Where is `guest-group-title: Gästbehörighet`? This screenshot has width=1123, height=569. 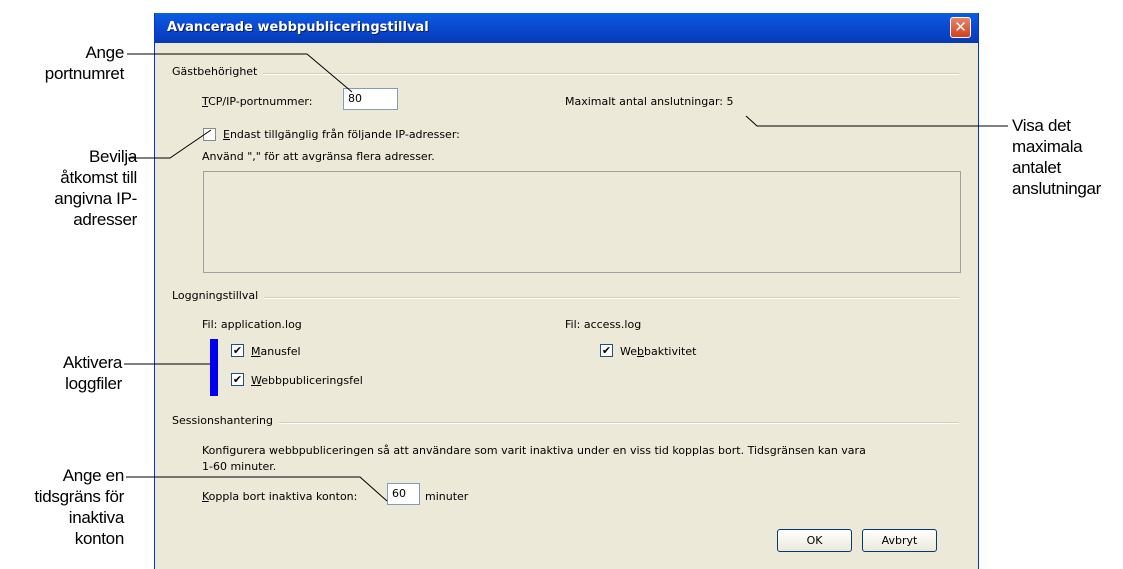 guest-group-title: Gästbehörighet is located at coordinates (218, 71).